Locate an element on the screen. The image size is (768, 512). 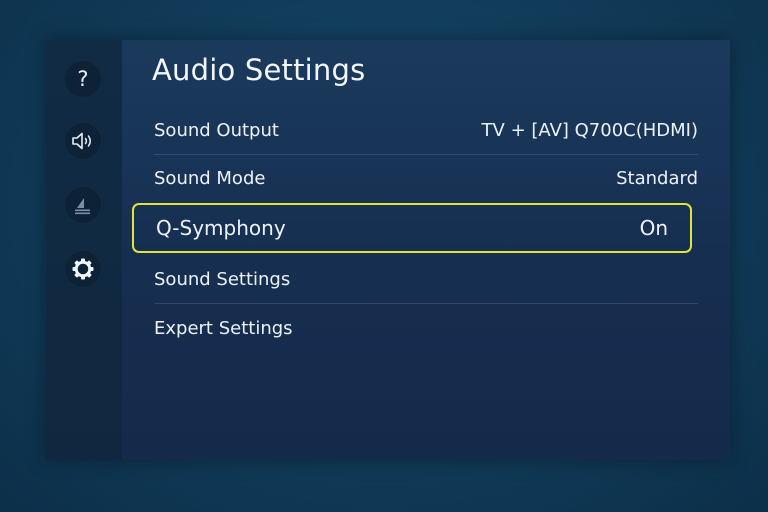
settings-sidebar: ? is located at coordinates (84, 250).